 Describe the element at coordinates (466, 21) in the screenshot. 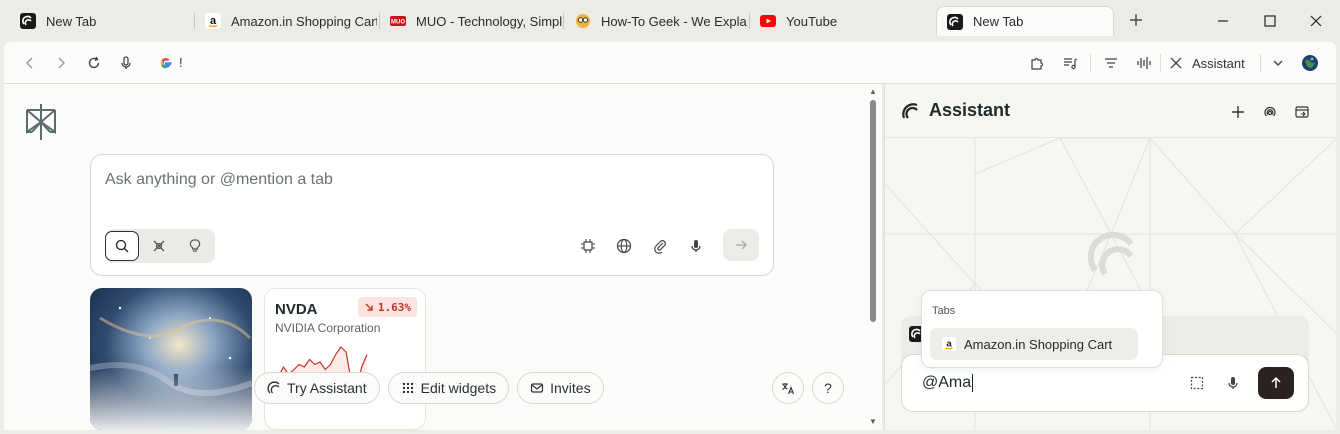

I see `tab-muo: MUO MUO - Technology, Simpl` at that location.